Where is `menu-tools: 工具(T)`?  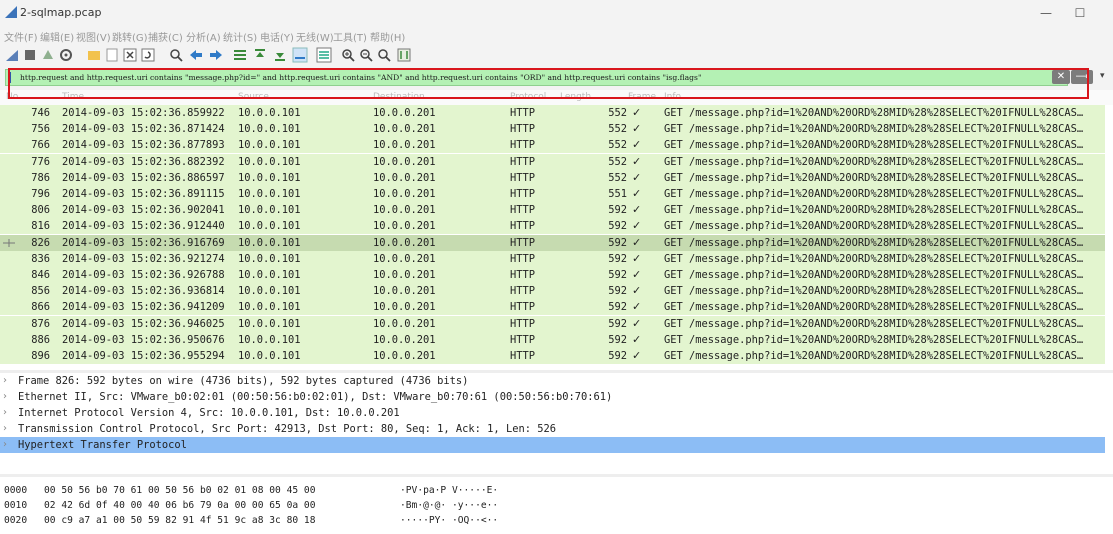 menu-tools: 工具(T) is located at coordinates (350, 36).